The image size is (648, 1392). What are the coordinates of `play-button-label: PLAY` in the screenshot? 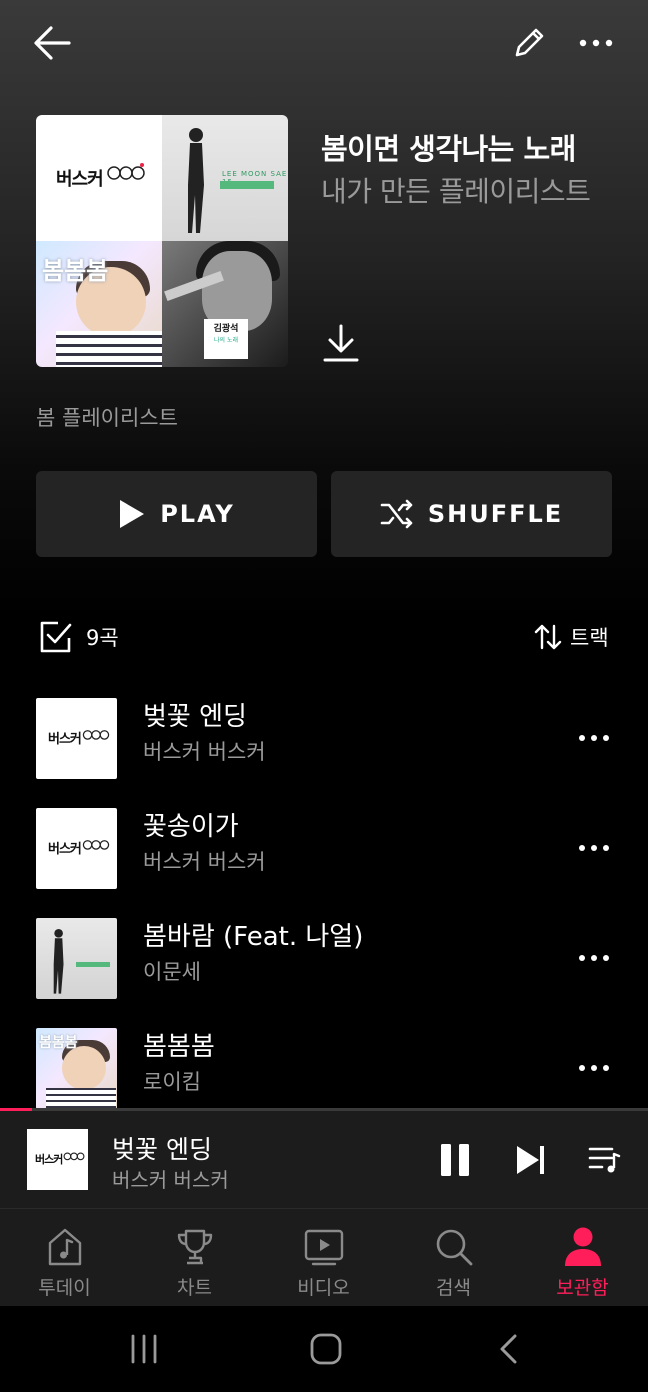 It's located at (197, 514).